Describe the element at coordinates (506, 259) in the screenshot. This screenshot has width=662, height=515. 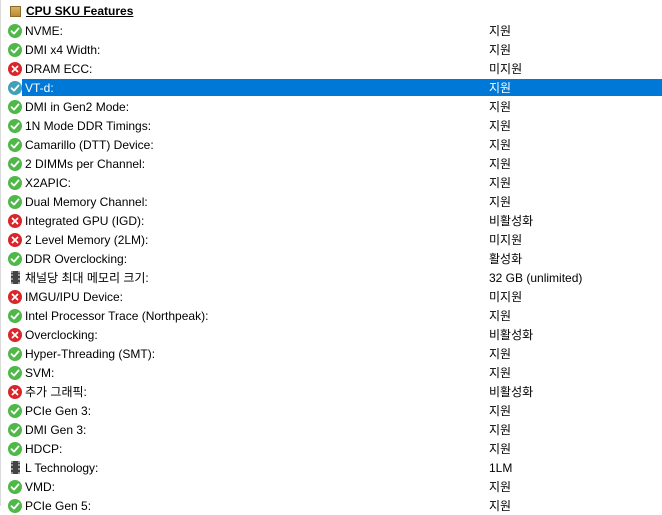
I see `feature-value: 활성화` at that location.